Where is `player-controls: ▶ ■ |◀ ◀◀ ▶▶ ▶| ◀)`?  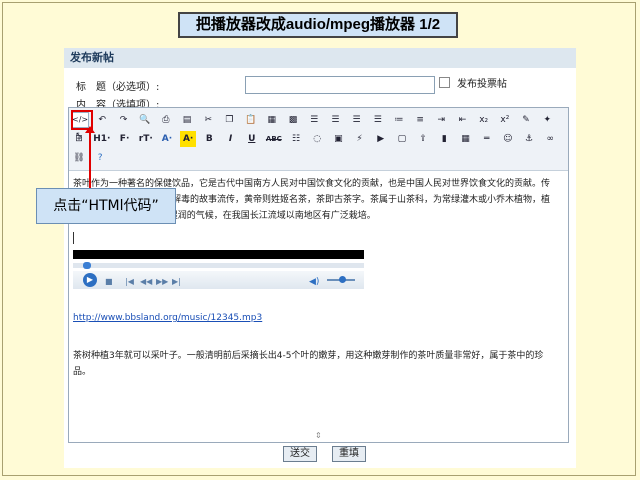 player-controls: ▶ ■ |◀ ◀◀ ▶▶ ▶| ◀) is located at coordinates (218, 280).